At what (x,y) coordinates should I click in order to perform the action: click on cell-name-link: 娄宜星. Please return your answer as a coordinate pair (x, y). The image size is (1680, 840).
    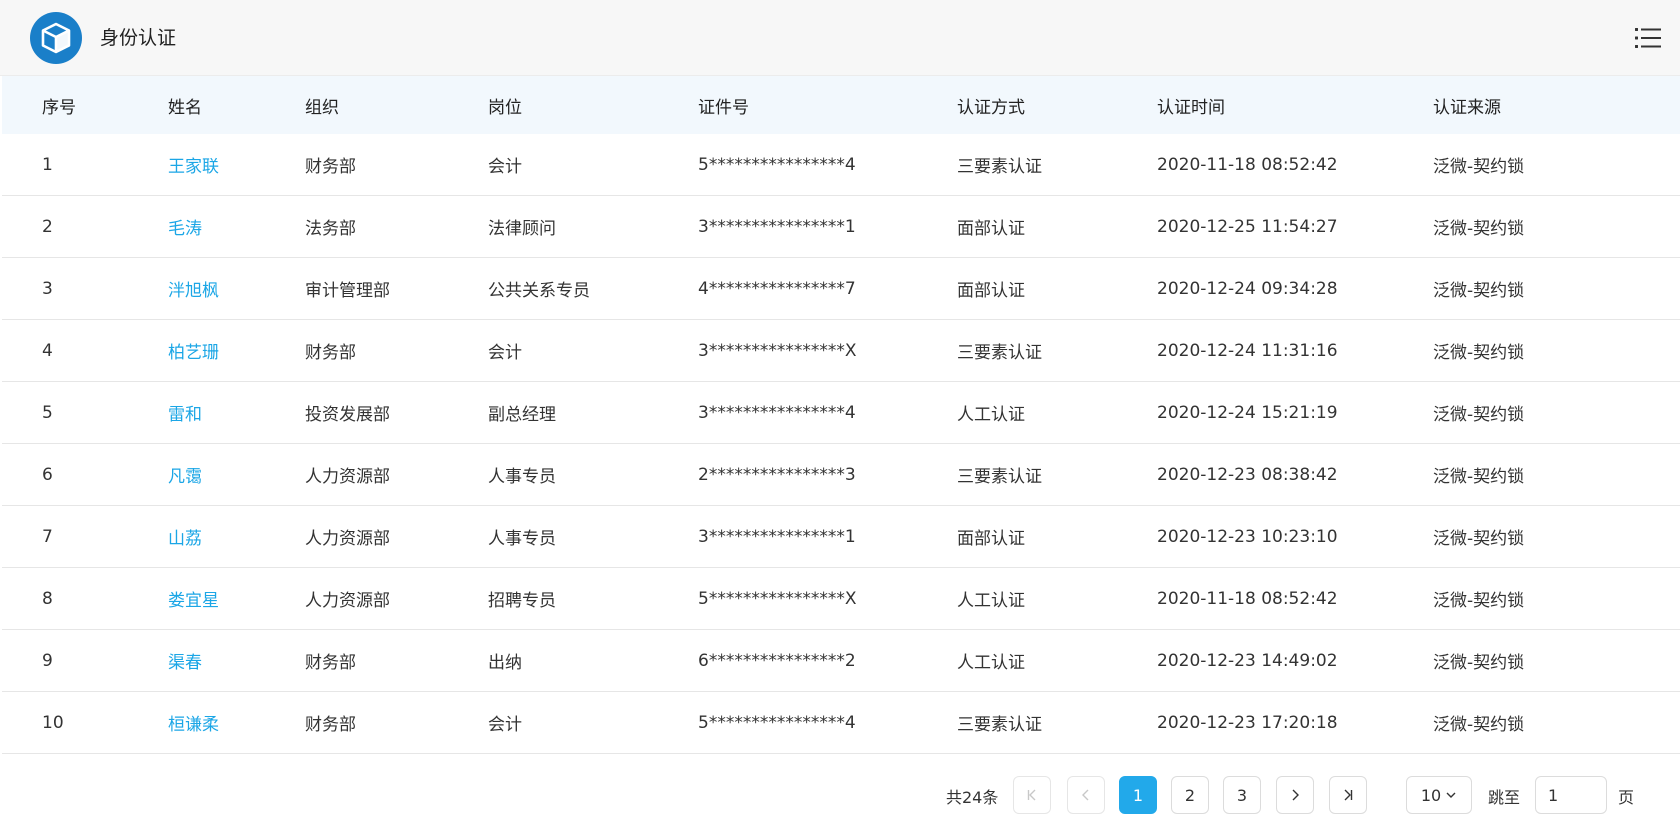
    Looking at the image, I should click on (193, 598).